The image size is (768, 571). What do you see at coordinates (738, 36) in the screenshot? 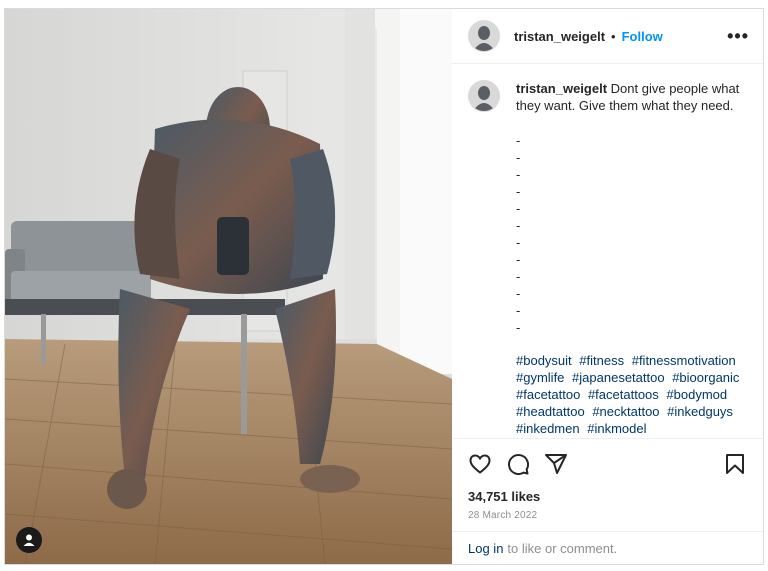
I see `more-horizontal-icon: •••` at bounding box center [738, 36].